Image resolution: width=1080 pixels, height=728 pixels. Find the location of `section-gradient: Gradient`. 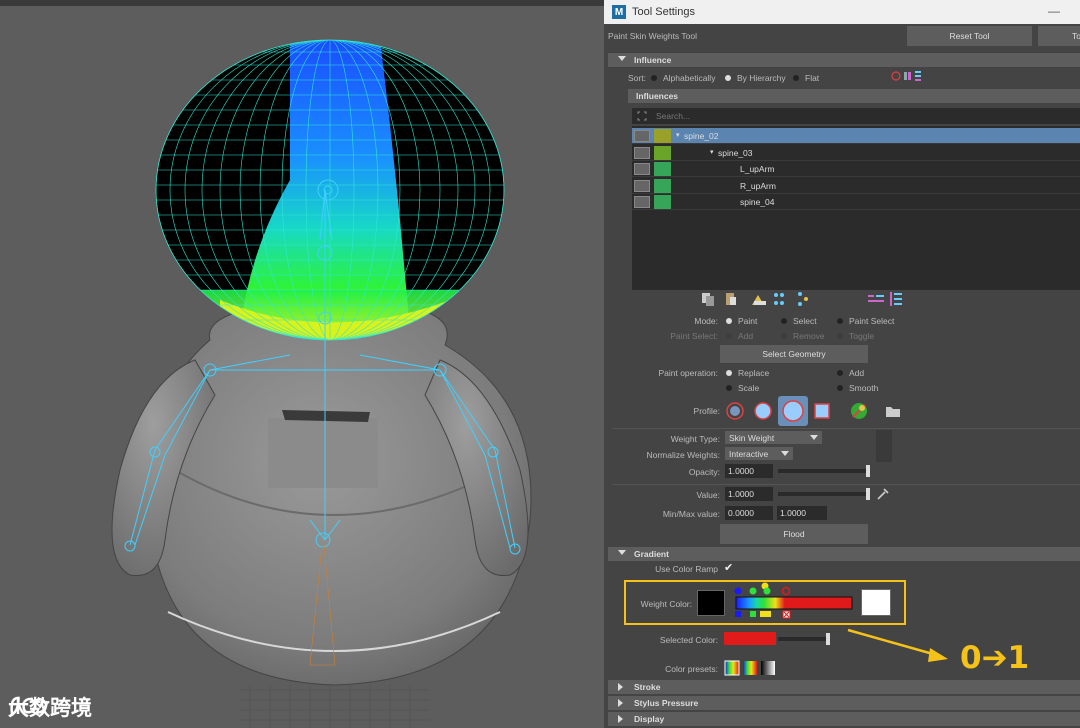

section-gradient: Gradient is located at coordinates (844, 554).